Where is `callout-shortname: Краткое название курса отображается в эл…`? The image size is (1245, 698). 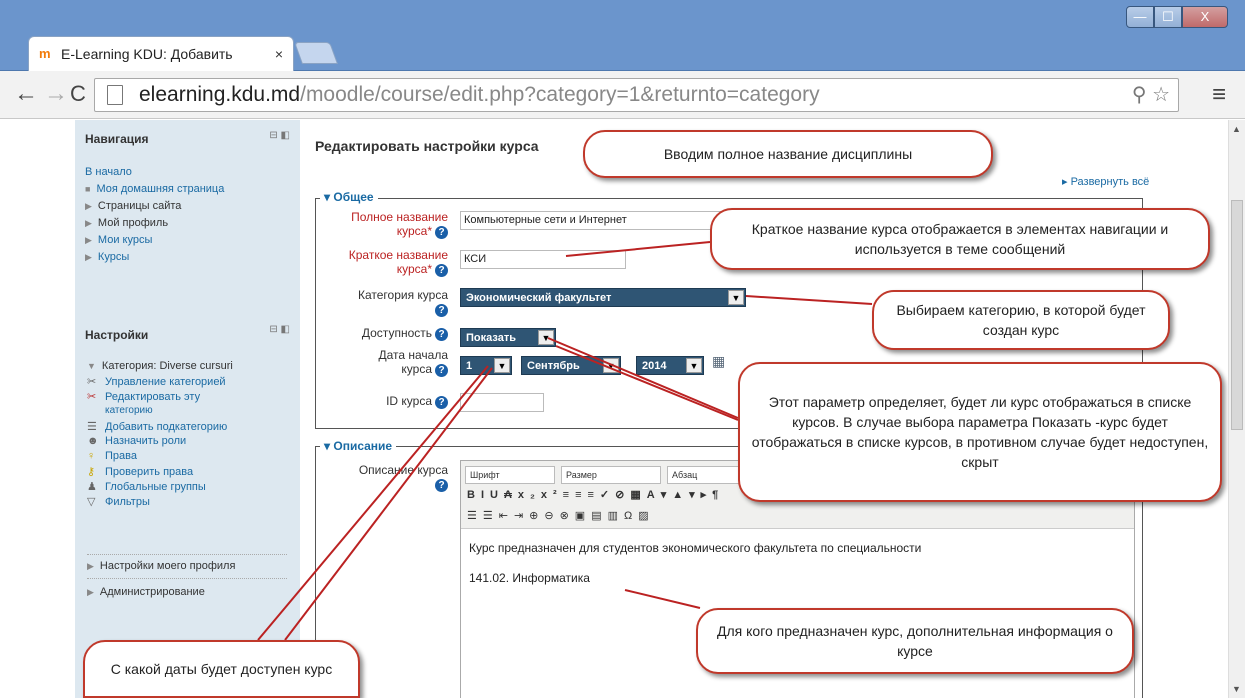
callout-shortname: Краткое название курса отображается в эл… is located at coordinates (960, 239).